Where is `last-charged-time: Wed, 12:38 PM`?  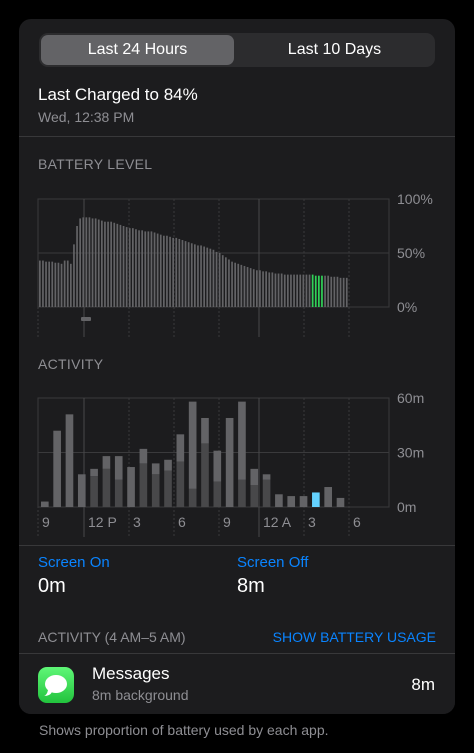
last-charged-time: Wed, 12:38 PM is located at coordinates (86, 117).